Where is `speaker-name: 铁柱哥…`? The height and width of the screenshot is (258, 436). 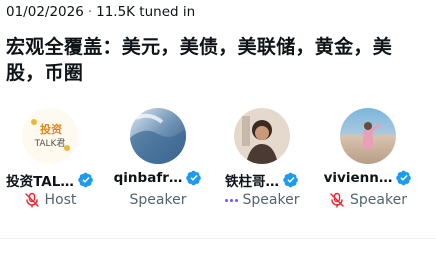
speaker-name: 铁柱哥… is located at coordinates (252, 180).